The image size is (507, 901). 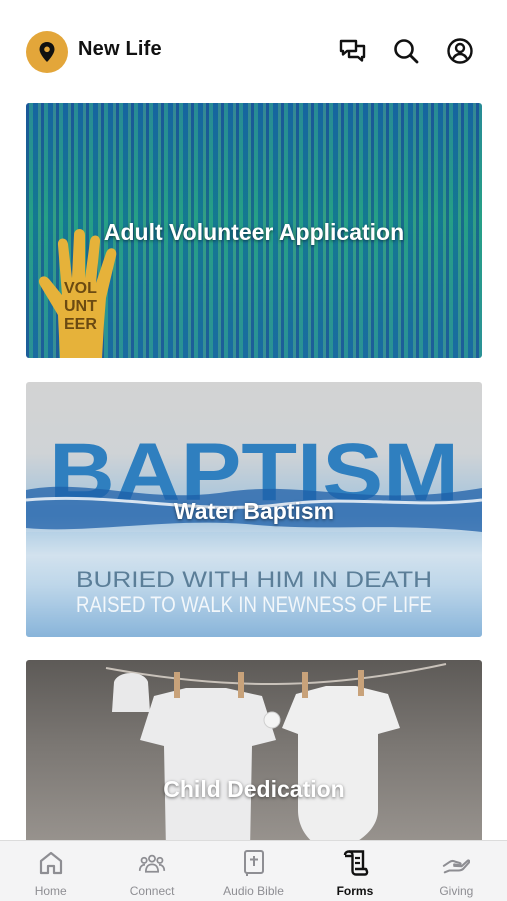 I want to click on tab-connect: Connect, so click(x=151, y=871).